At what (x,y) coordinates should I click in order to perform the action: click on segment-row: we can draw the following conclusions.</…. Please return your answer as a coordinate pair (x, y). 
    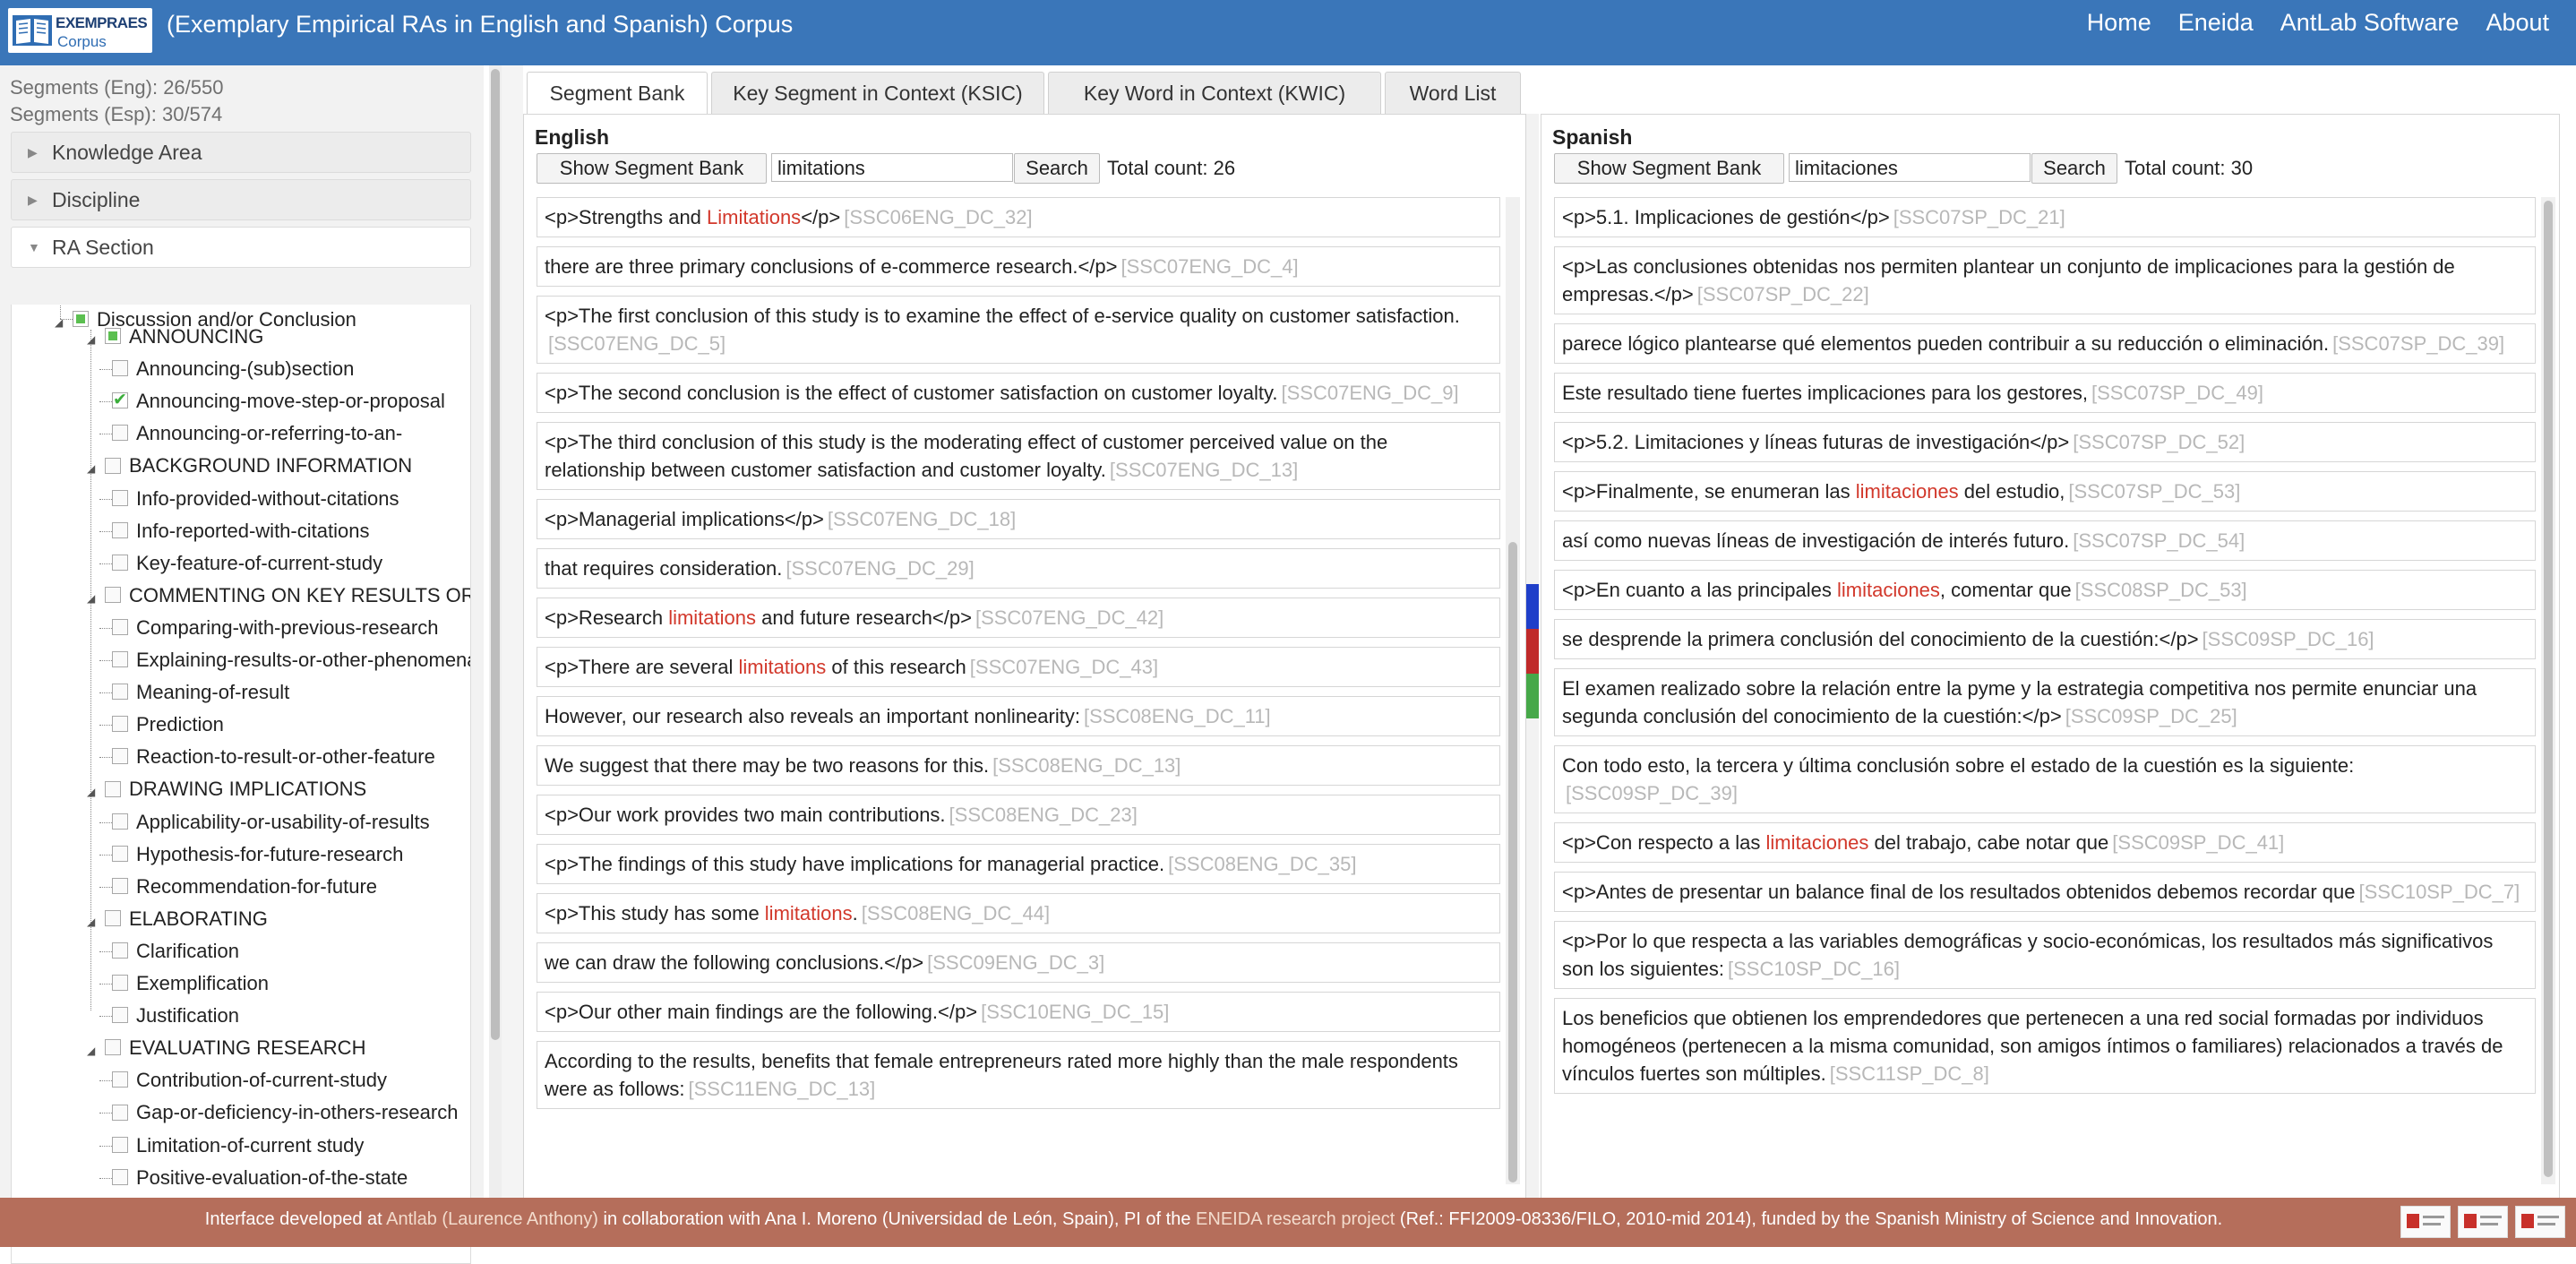
    Looking at the image, I should click on (1018, 963).